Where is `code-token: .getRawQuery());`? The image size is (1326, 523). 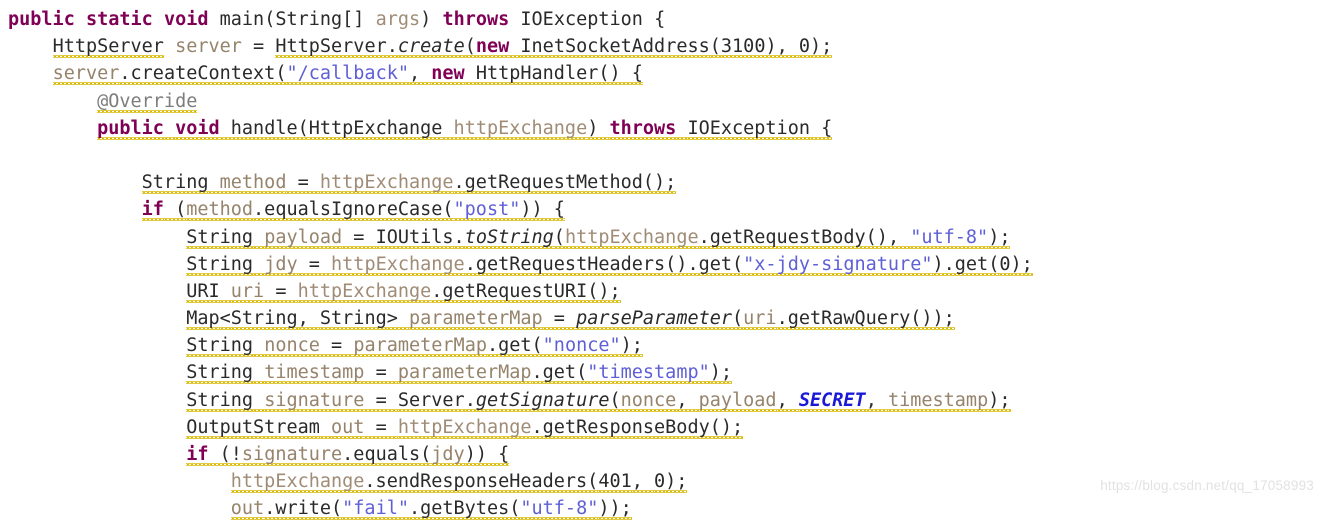
code-token: .getRawQuery()); is located at coordinates (865, 319).